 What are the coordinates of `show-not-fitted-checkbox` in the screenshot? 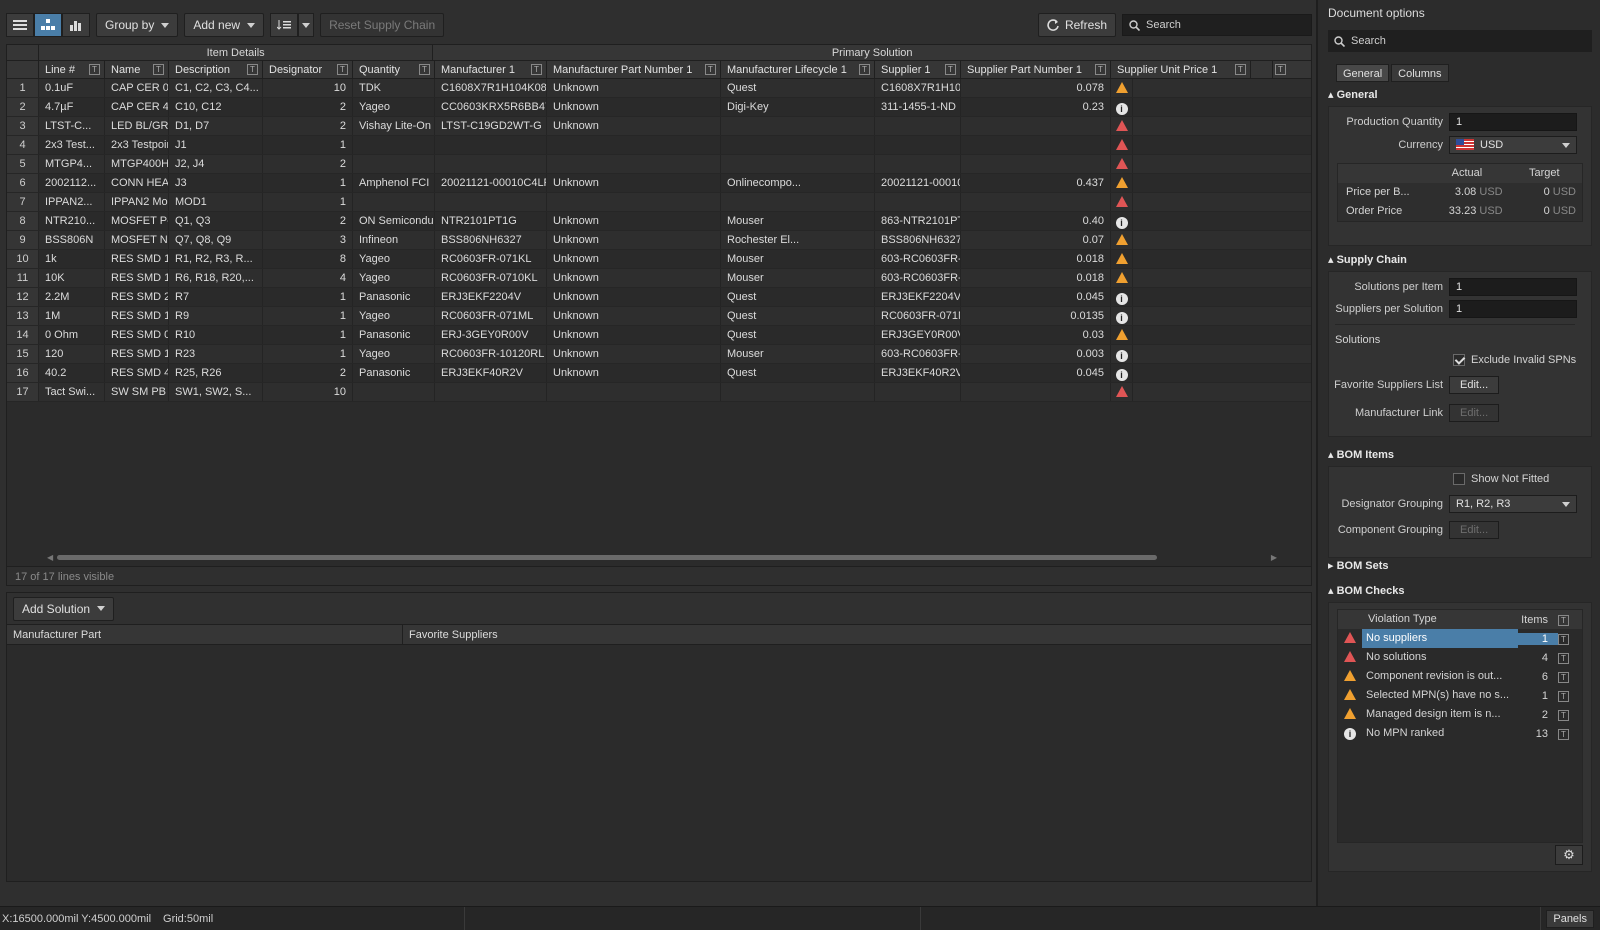 It's located at (1459, 479).